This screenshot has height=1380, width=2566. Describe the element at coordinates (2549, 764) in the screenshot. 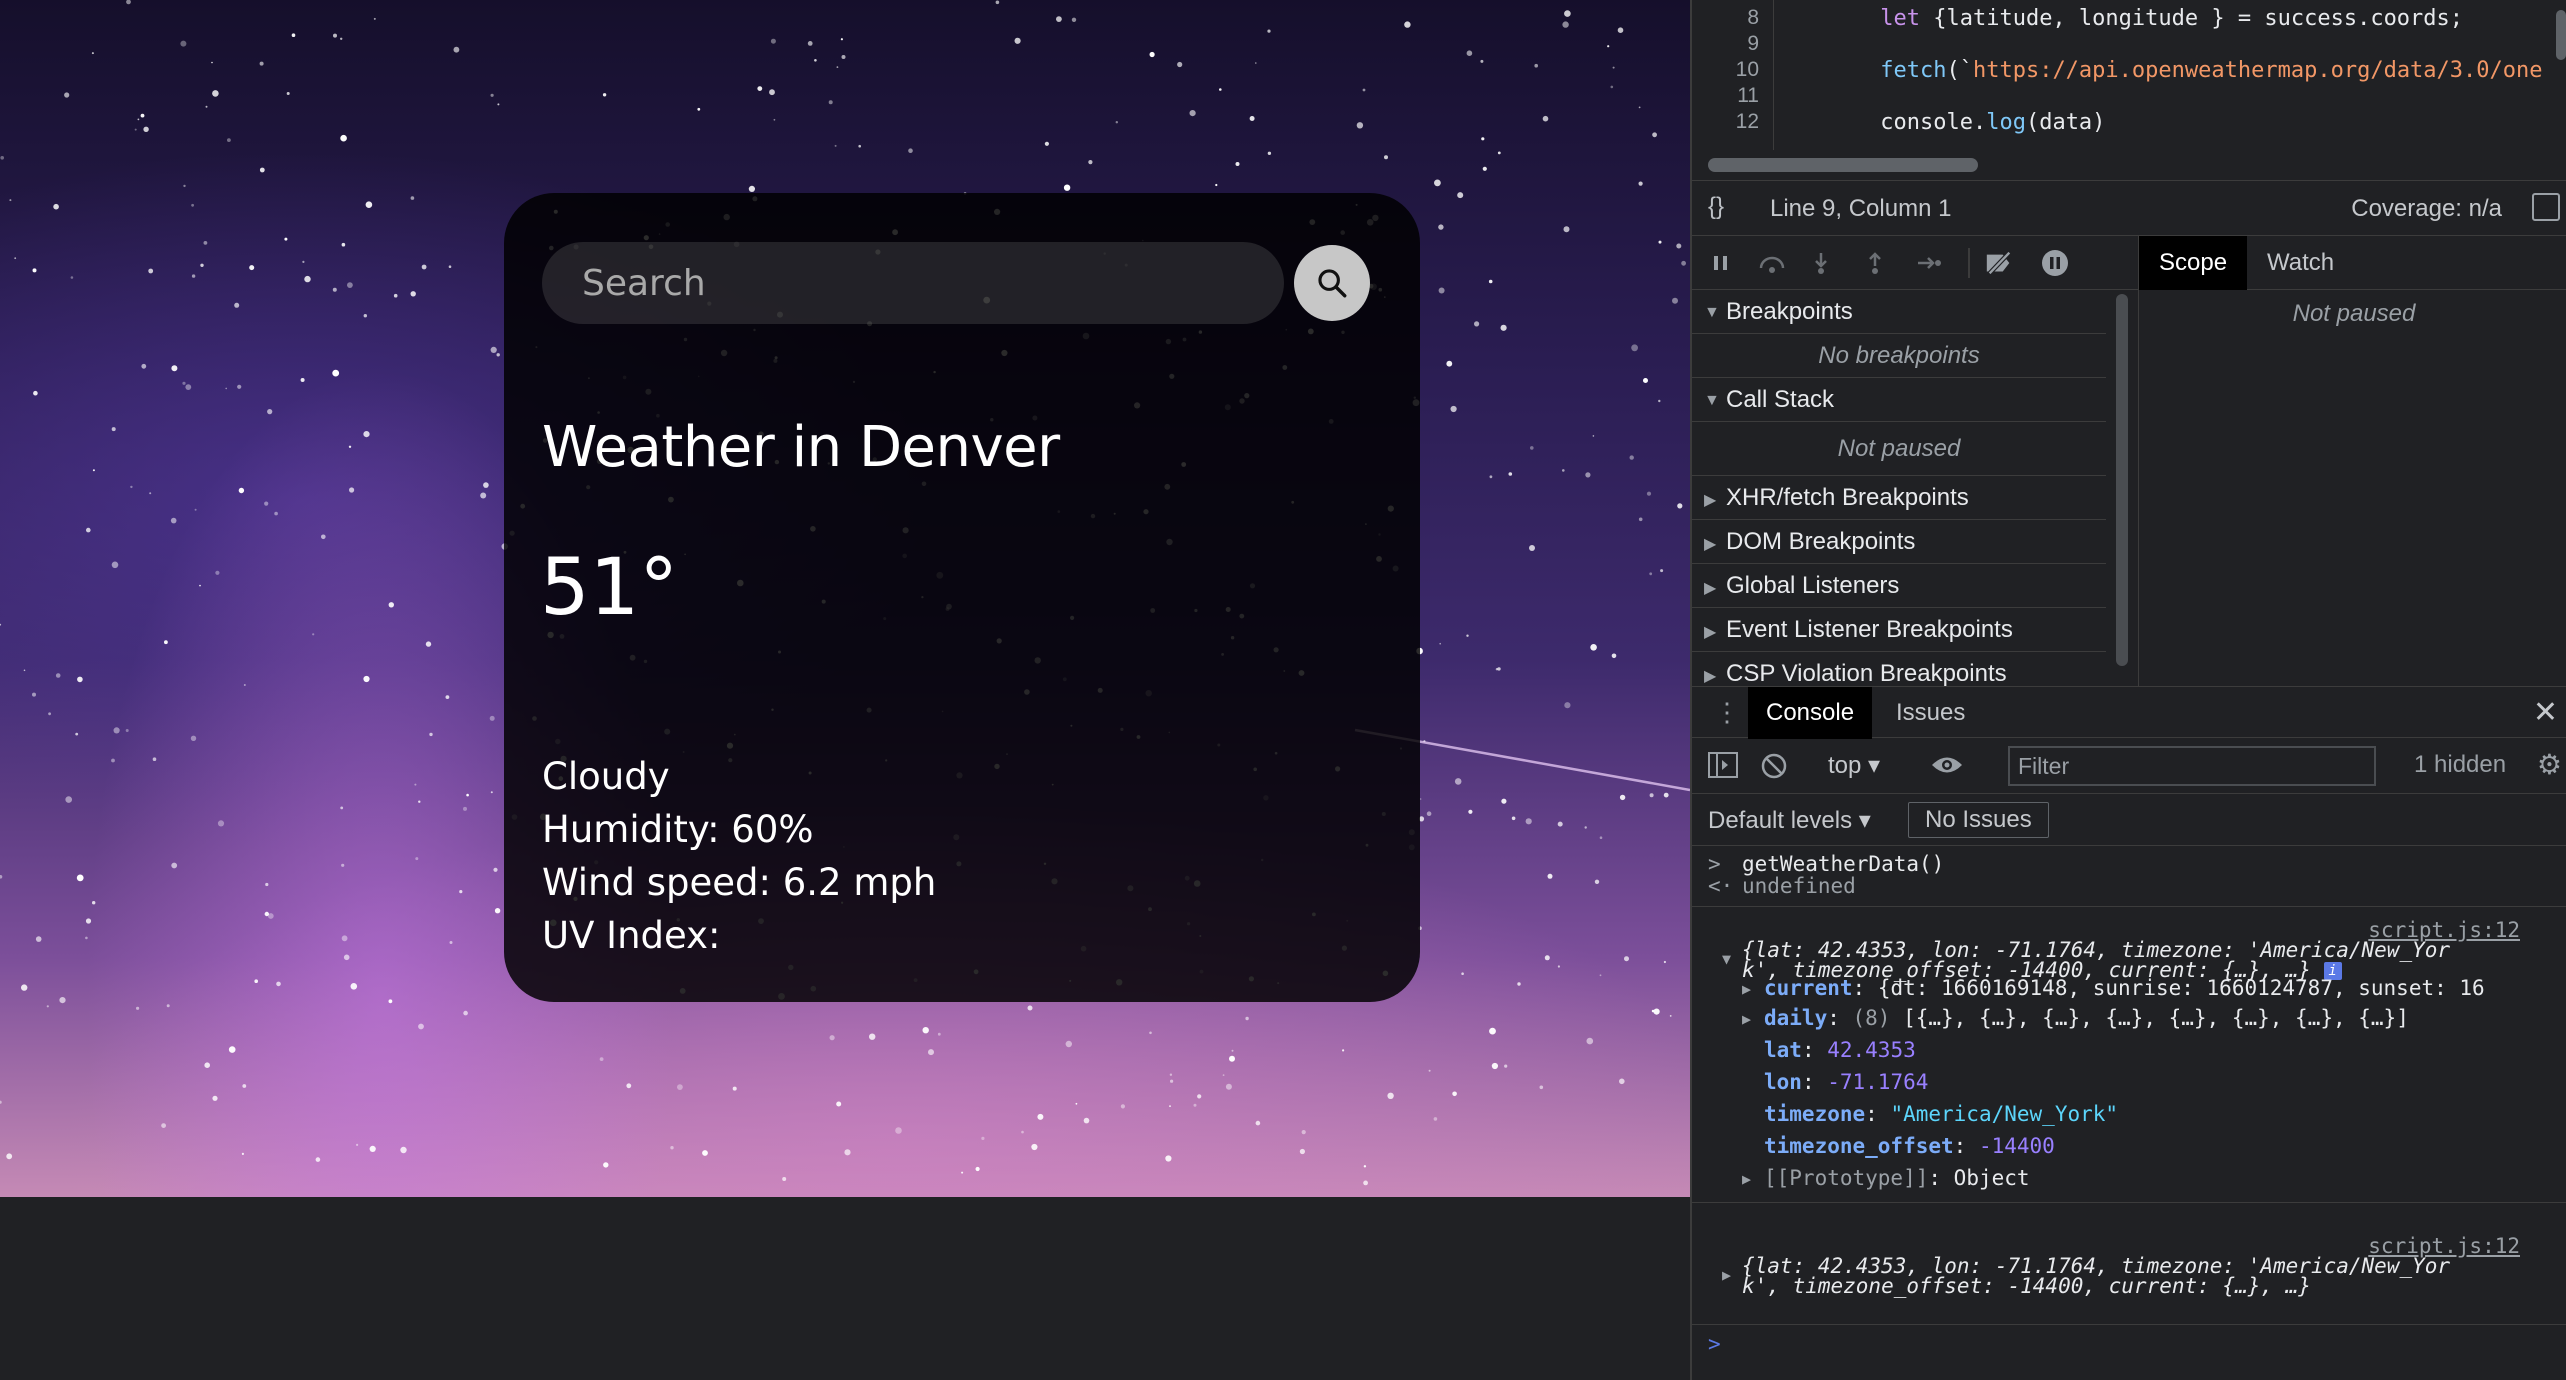

I see `console-settings-gear-icon: ⚙` at that location.